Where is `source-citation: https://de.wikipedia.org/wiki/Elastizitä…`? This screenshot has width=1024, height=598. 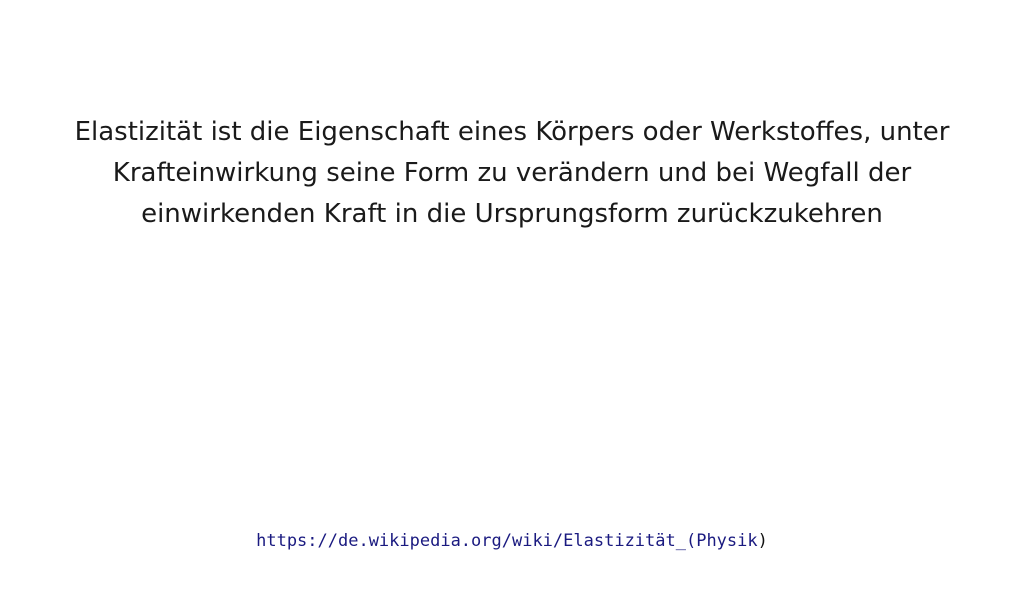 source-citation: https://de.wikipedia.org/wiki/Elastizitä… is located at coordinates (512, 541).